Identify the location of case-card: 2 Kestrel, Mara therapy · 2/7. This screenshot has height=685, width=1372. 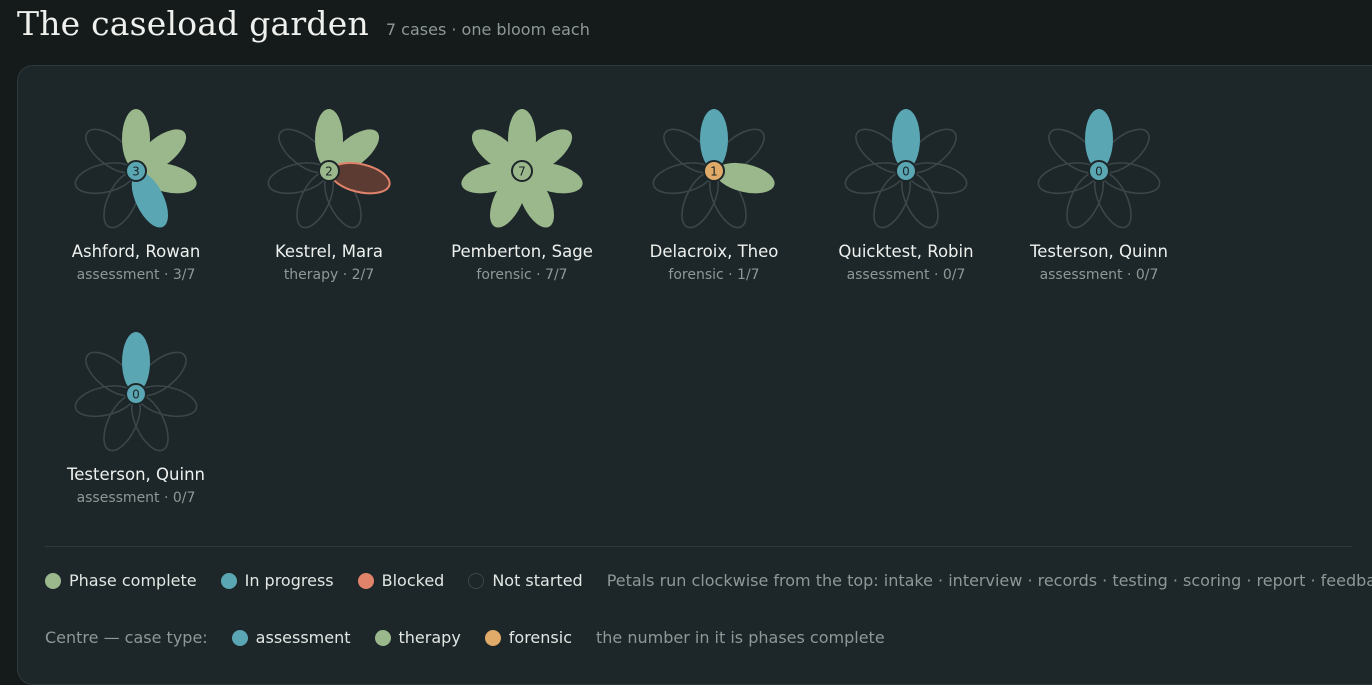
(329, 189).